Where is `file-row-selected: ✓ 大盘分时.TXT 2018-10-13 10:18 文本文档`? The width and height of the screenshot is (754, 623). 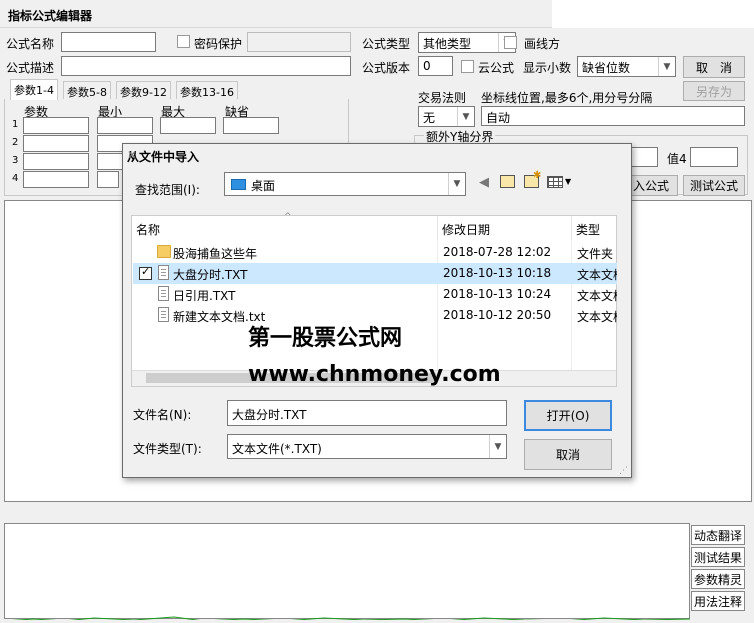 file-row-selected: ✓ 大盘分时.TXT 2018-10-13 10:18 文本文档 is located at coordinates (375, 273).